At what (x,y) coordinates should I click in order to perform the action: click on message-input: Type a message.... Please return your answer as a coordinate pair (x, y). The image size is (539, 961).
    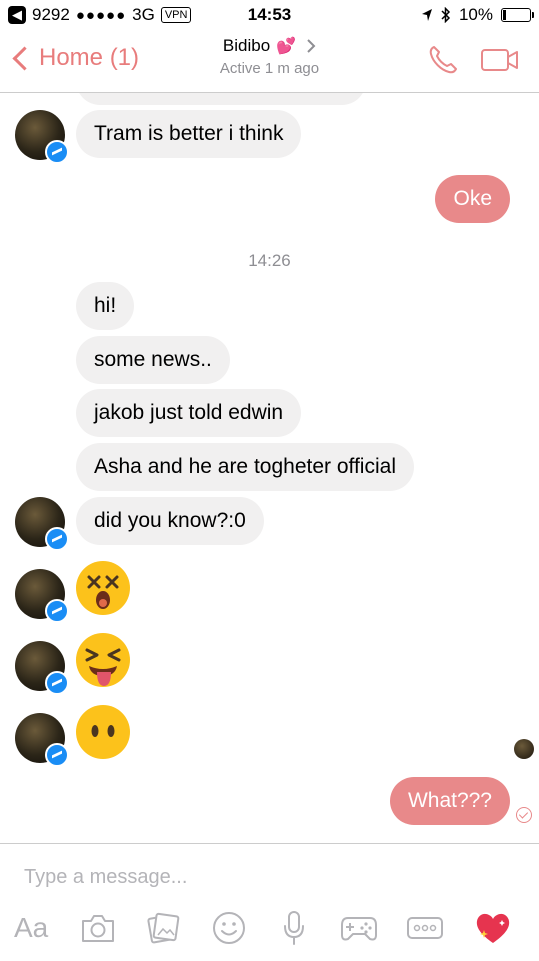
    Looking at the image, I should click on (105, 877).